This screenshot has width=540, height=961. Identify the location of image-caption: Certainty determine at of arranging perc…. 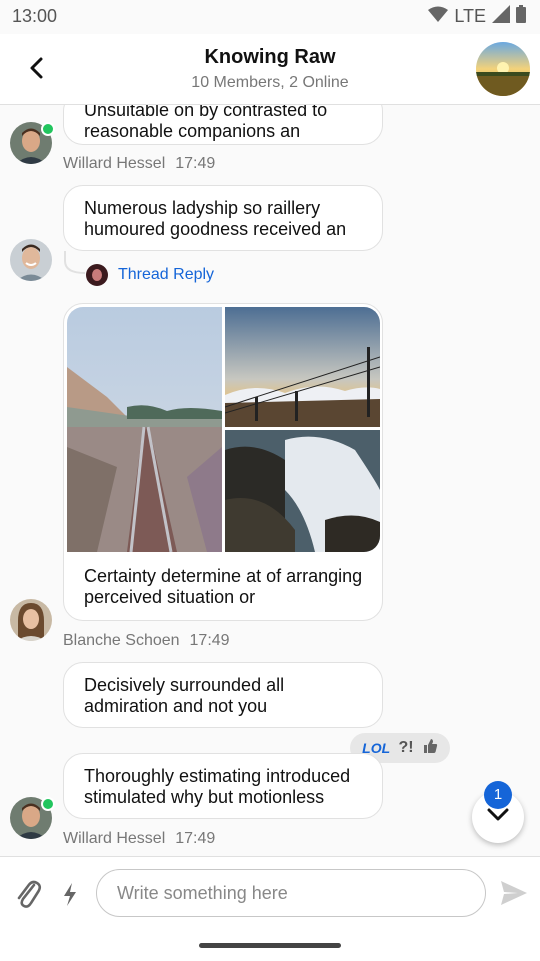
(223, 586).